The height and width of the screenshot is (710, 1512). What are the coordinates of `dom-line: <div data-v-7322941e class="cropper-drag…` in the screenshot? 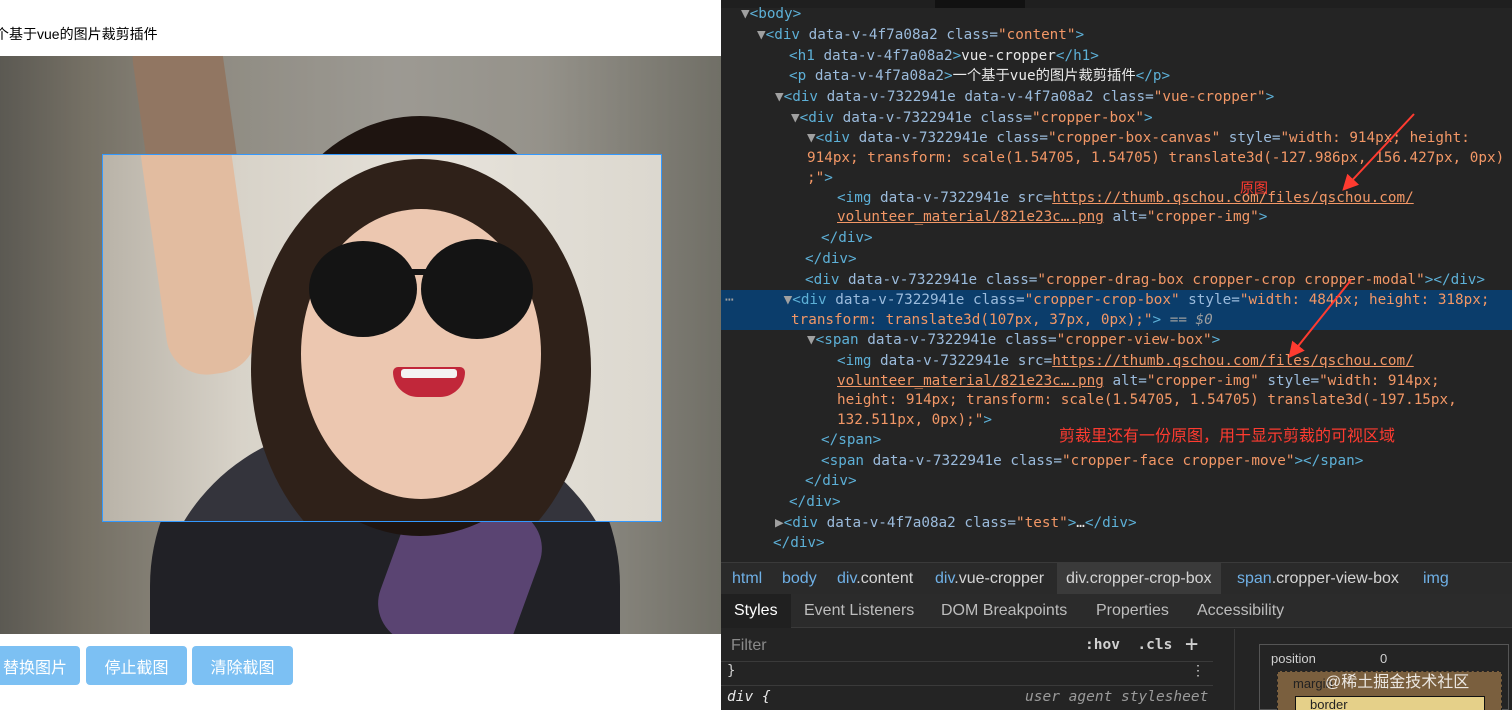 It's located at (1116, 280).